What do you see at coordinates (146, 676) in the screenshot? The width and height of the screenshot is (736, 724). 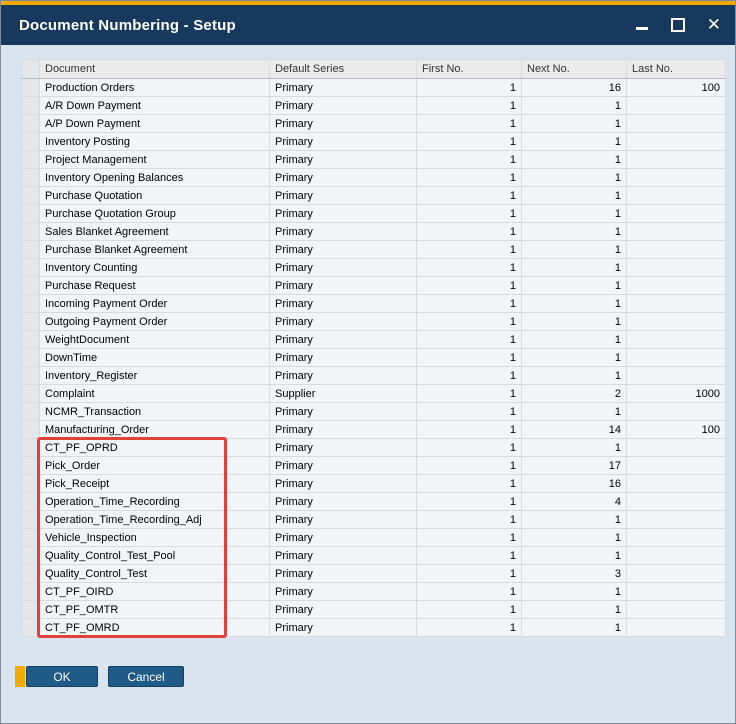 I see `cancel-button: Cancel` at bounding box center [146, 676].